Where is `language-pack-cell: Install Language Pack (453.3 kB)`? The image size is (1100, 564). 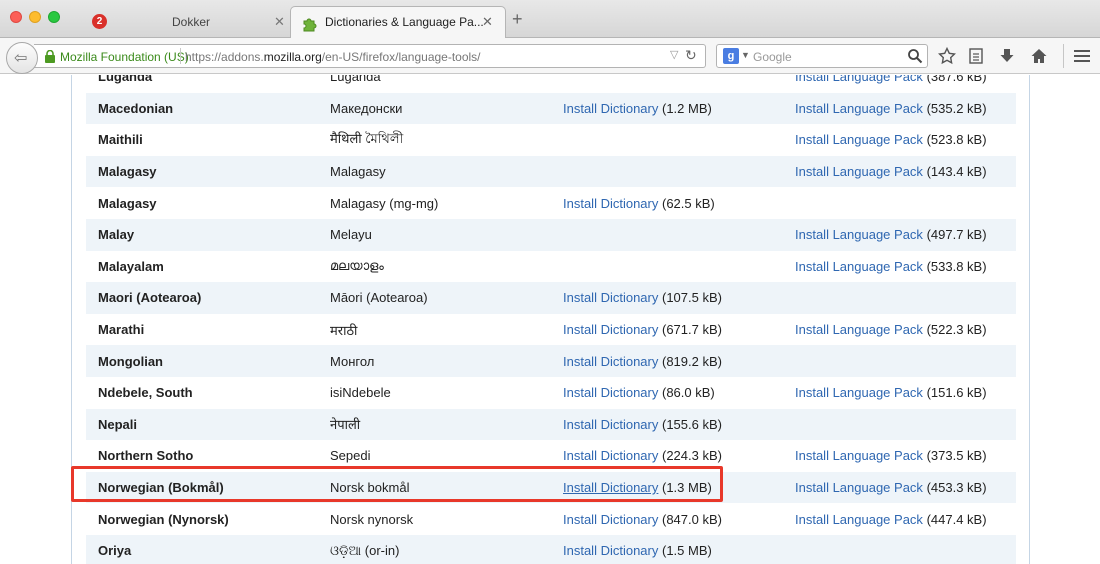 language-pack-cell: Install Language Pack (453.3 kB) is located at coordinates (899, 487).